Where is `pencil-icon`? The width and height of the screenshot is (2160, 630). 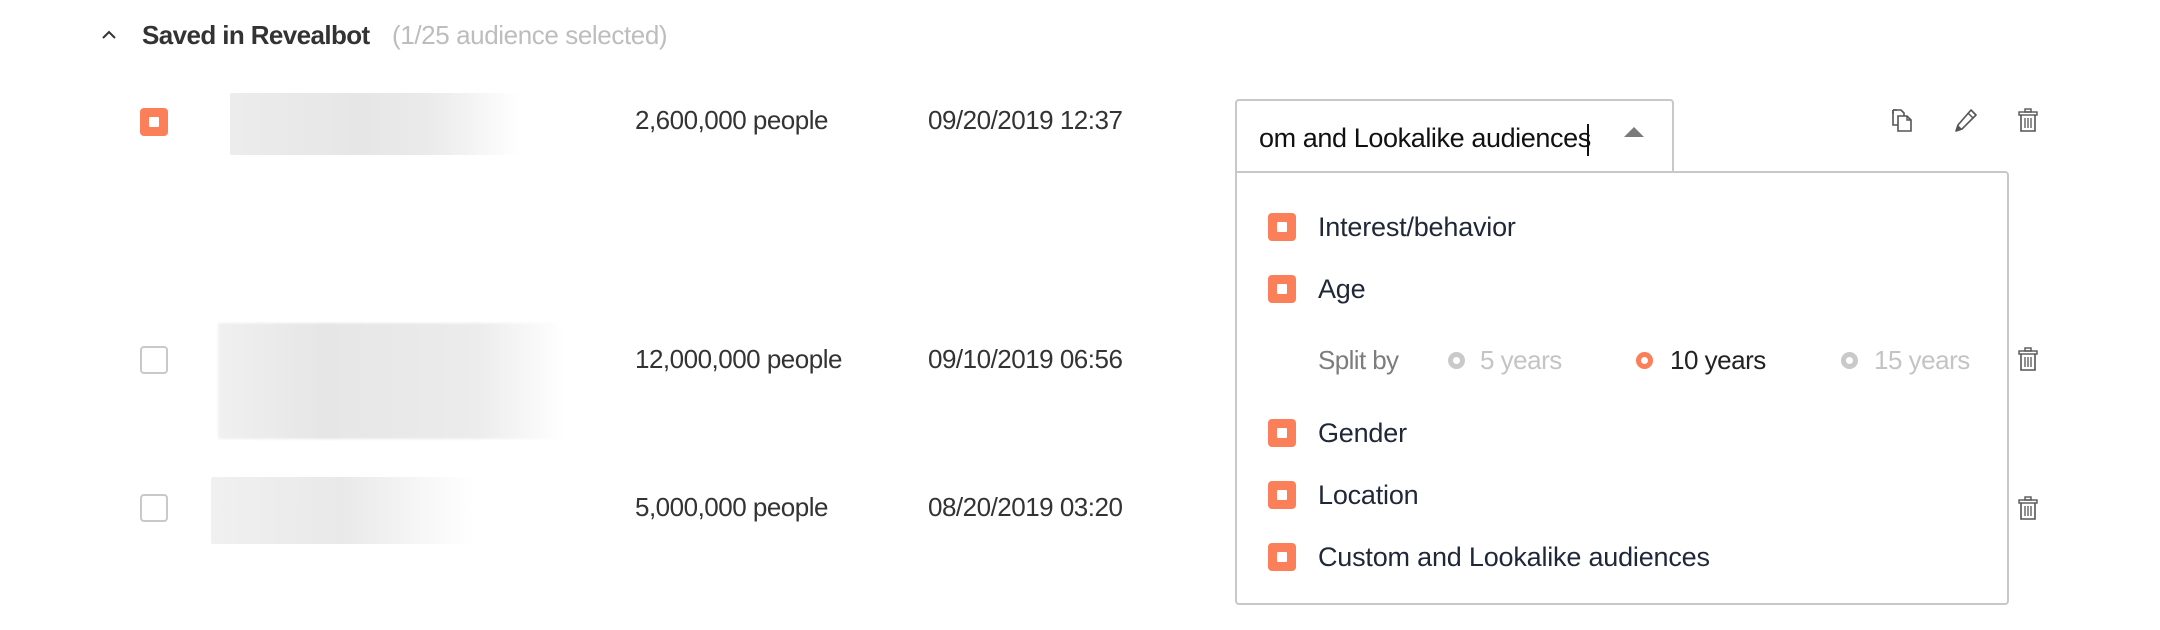
pencil-icon is located at coordinates (1966, 120).